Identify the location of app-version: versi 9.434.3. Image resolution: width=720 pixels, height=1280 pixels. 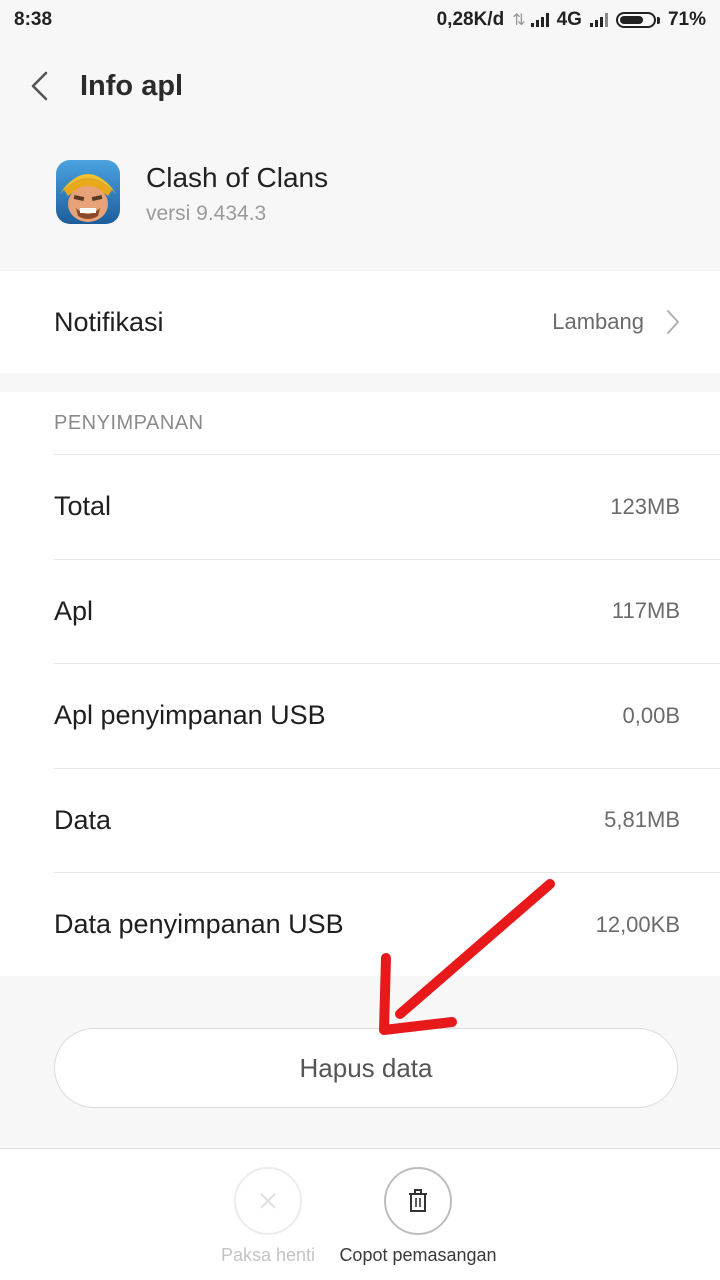
(206, 213).